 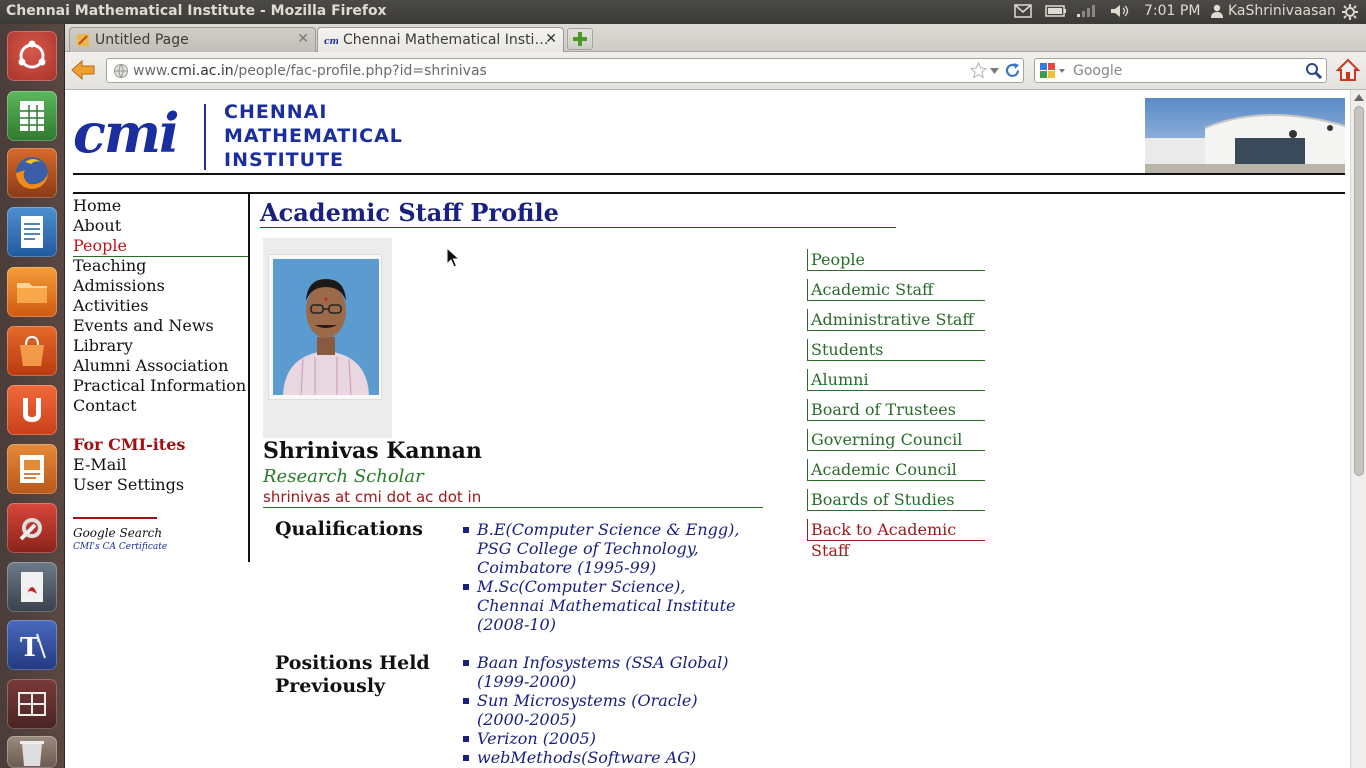 What do you see at coordinates (152, 71) in the screenshot?
I see `url-prefix: www.` at bounding box center [152, 71].